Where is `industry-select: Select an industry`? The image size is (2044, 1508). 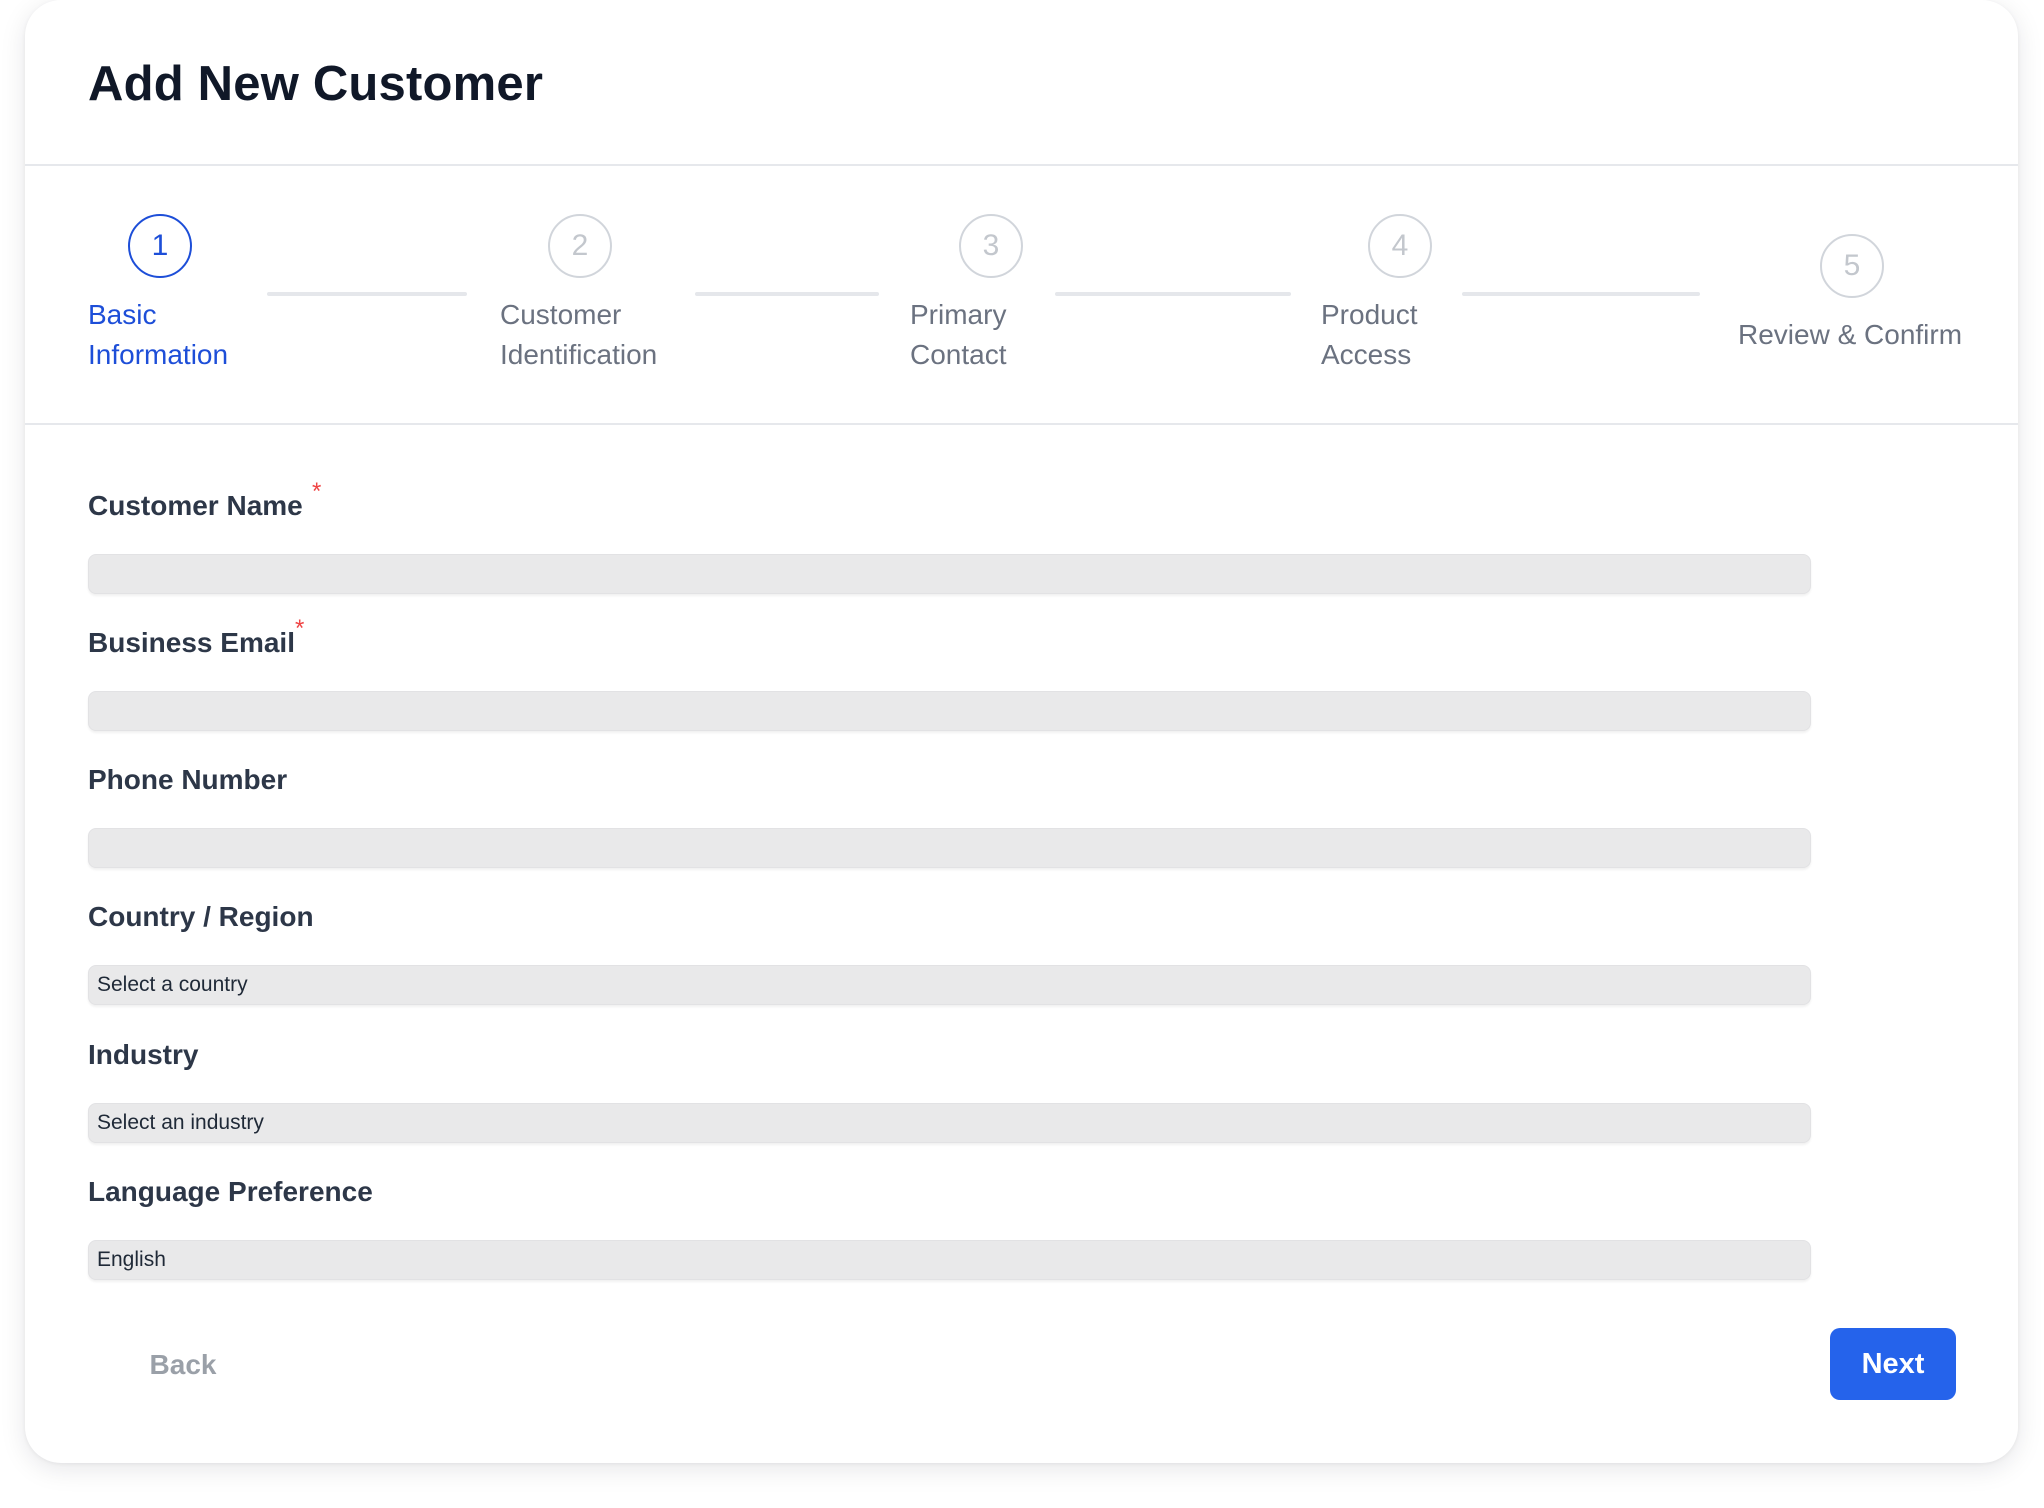
industry-select: Select an industry is located at coordinates (949, 1123).